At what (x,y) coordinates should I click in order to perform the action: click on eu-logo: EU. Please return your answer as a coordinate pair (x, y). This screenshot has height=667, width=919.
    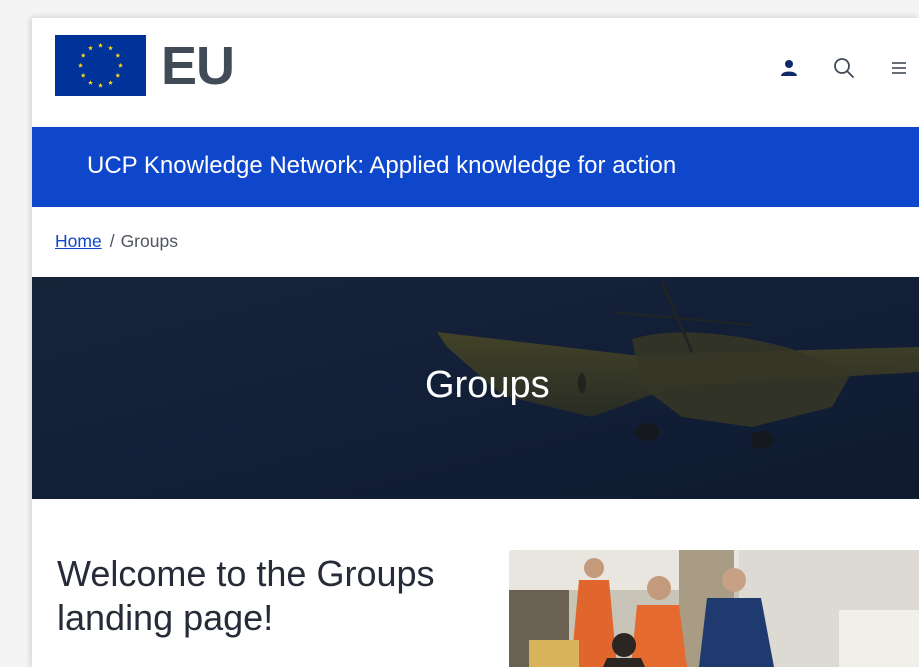
    Looking at the image, I should click on (145, 65).